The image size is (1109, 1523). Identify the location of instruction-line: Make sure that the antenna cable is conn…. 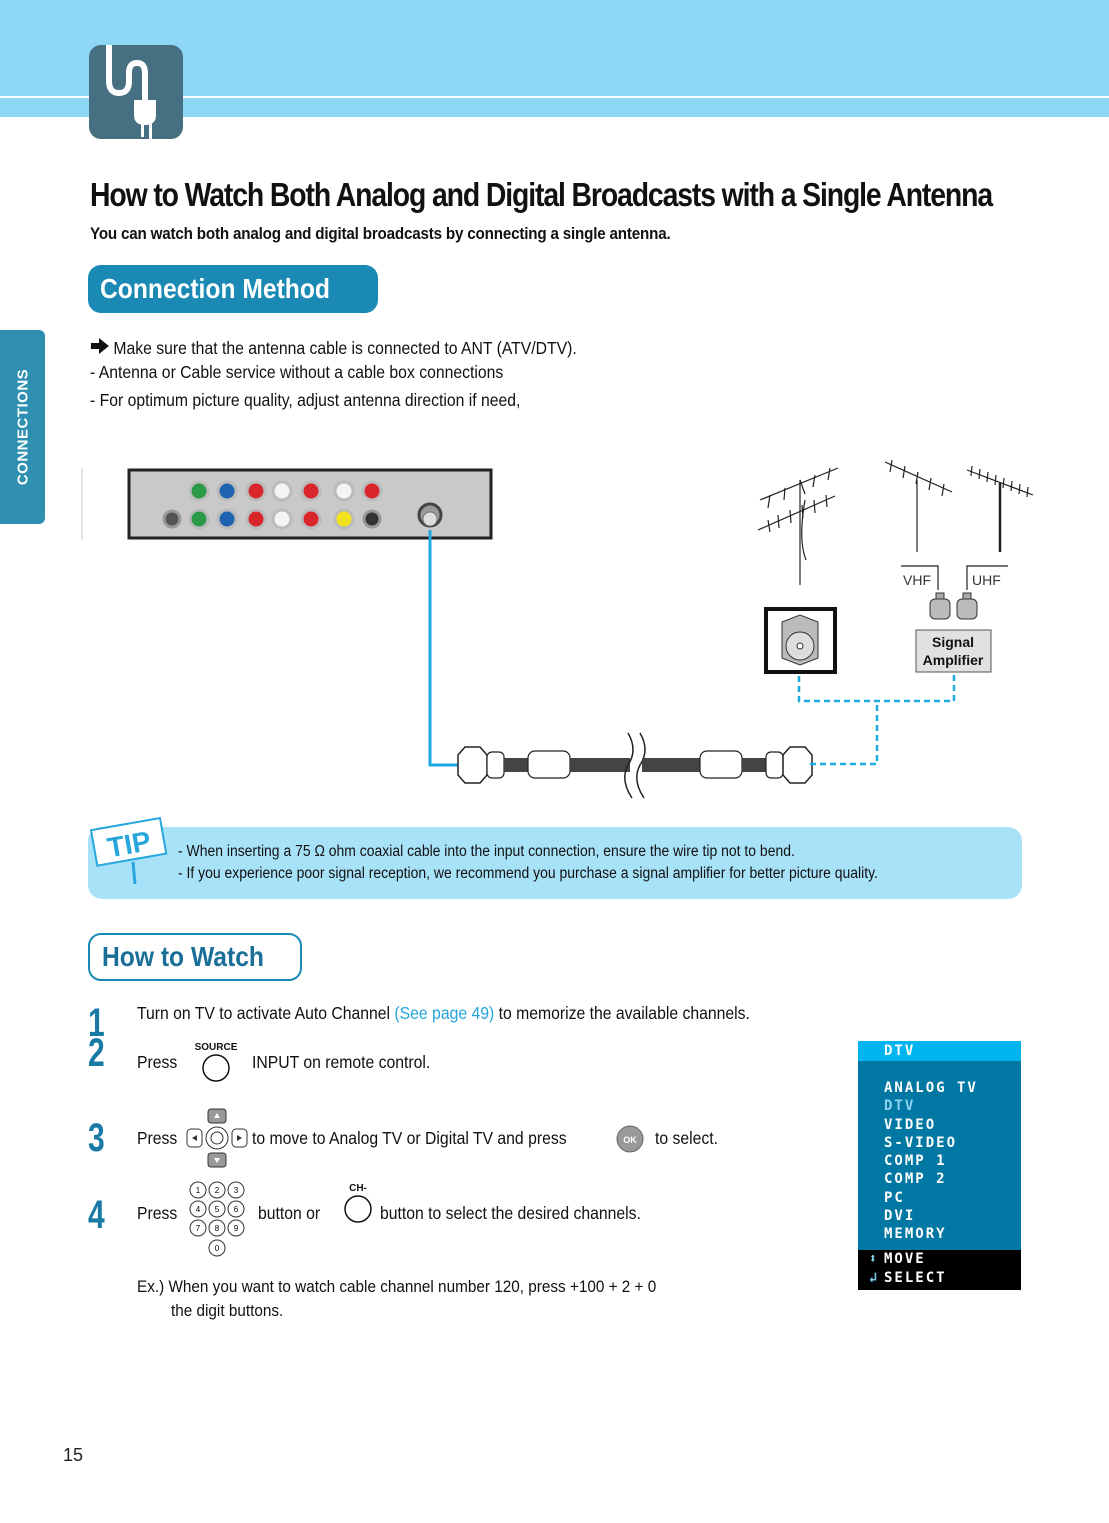
(333, 348).